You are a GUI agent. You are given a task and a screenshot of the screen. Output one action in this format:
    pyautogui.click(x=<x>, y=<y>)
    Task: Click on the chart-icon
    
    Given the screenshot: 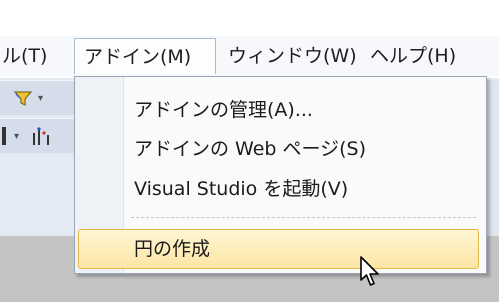 What is the action you would take?
    pyautogui.click(x=42, y=137)
    